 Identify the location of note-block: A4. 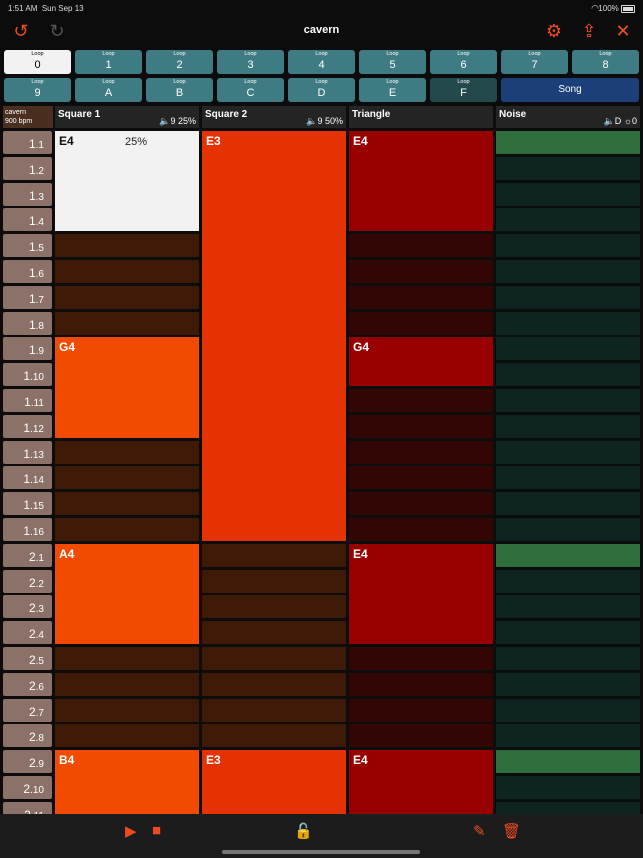
(127, 594).